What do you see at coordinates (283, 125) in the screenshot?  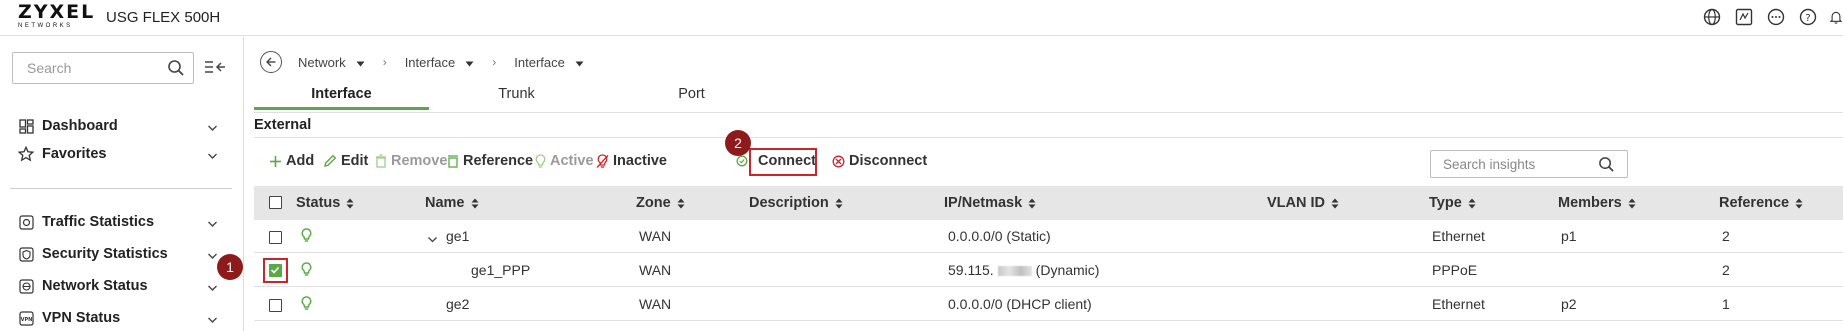 I see `section-title: External` at bounding box center [283, 125].